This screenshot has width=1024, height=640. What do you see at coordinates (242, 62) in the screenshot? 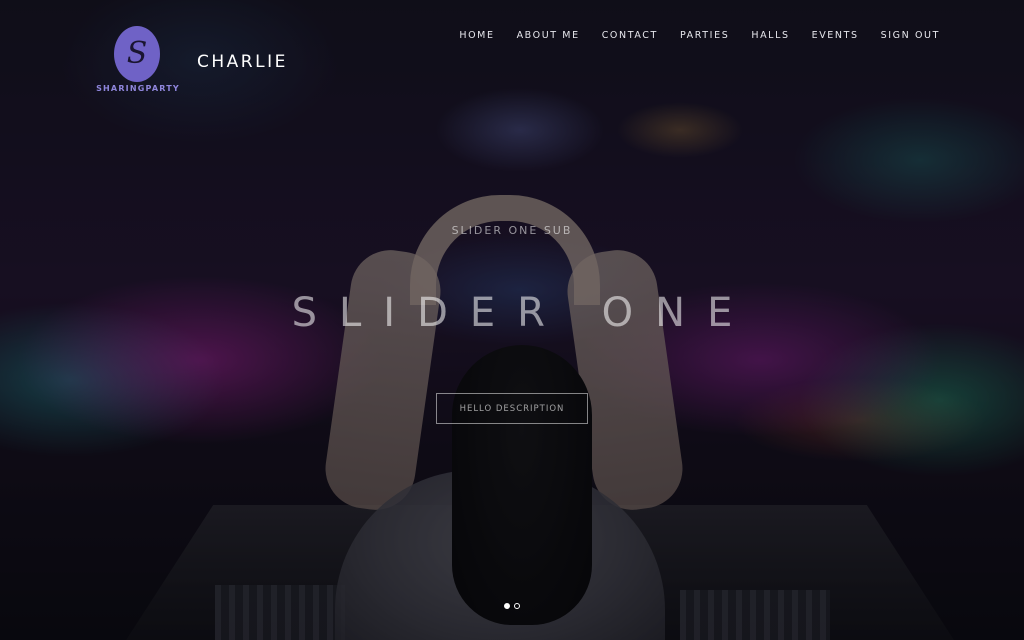
I see `username-label: CHARLIE` at bounding box center [242, 62].